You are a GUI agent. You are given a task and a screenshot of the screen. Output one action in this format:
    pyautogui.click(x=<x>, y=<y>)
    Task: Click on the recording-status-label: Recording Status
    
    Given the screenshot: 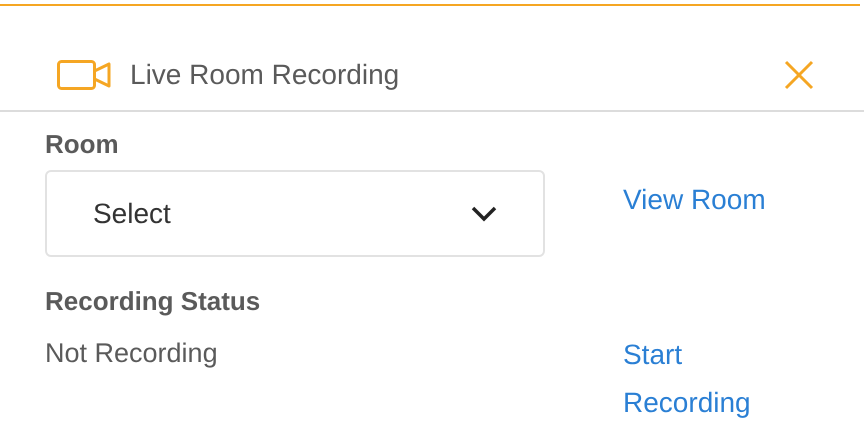 What is the action you would take?
    pyautogui.click(x=153, y=301)
    